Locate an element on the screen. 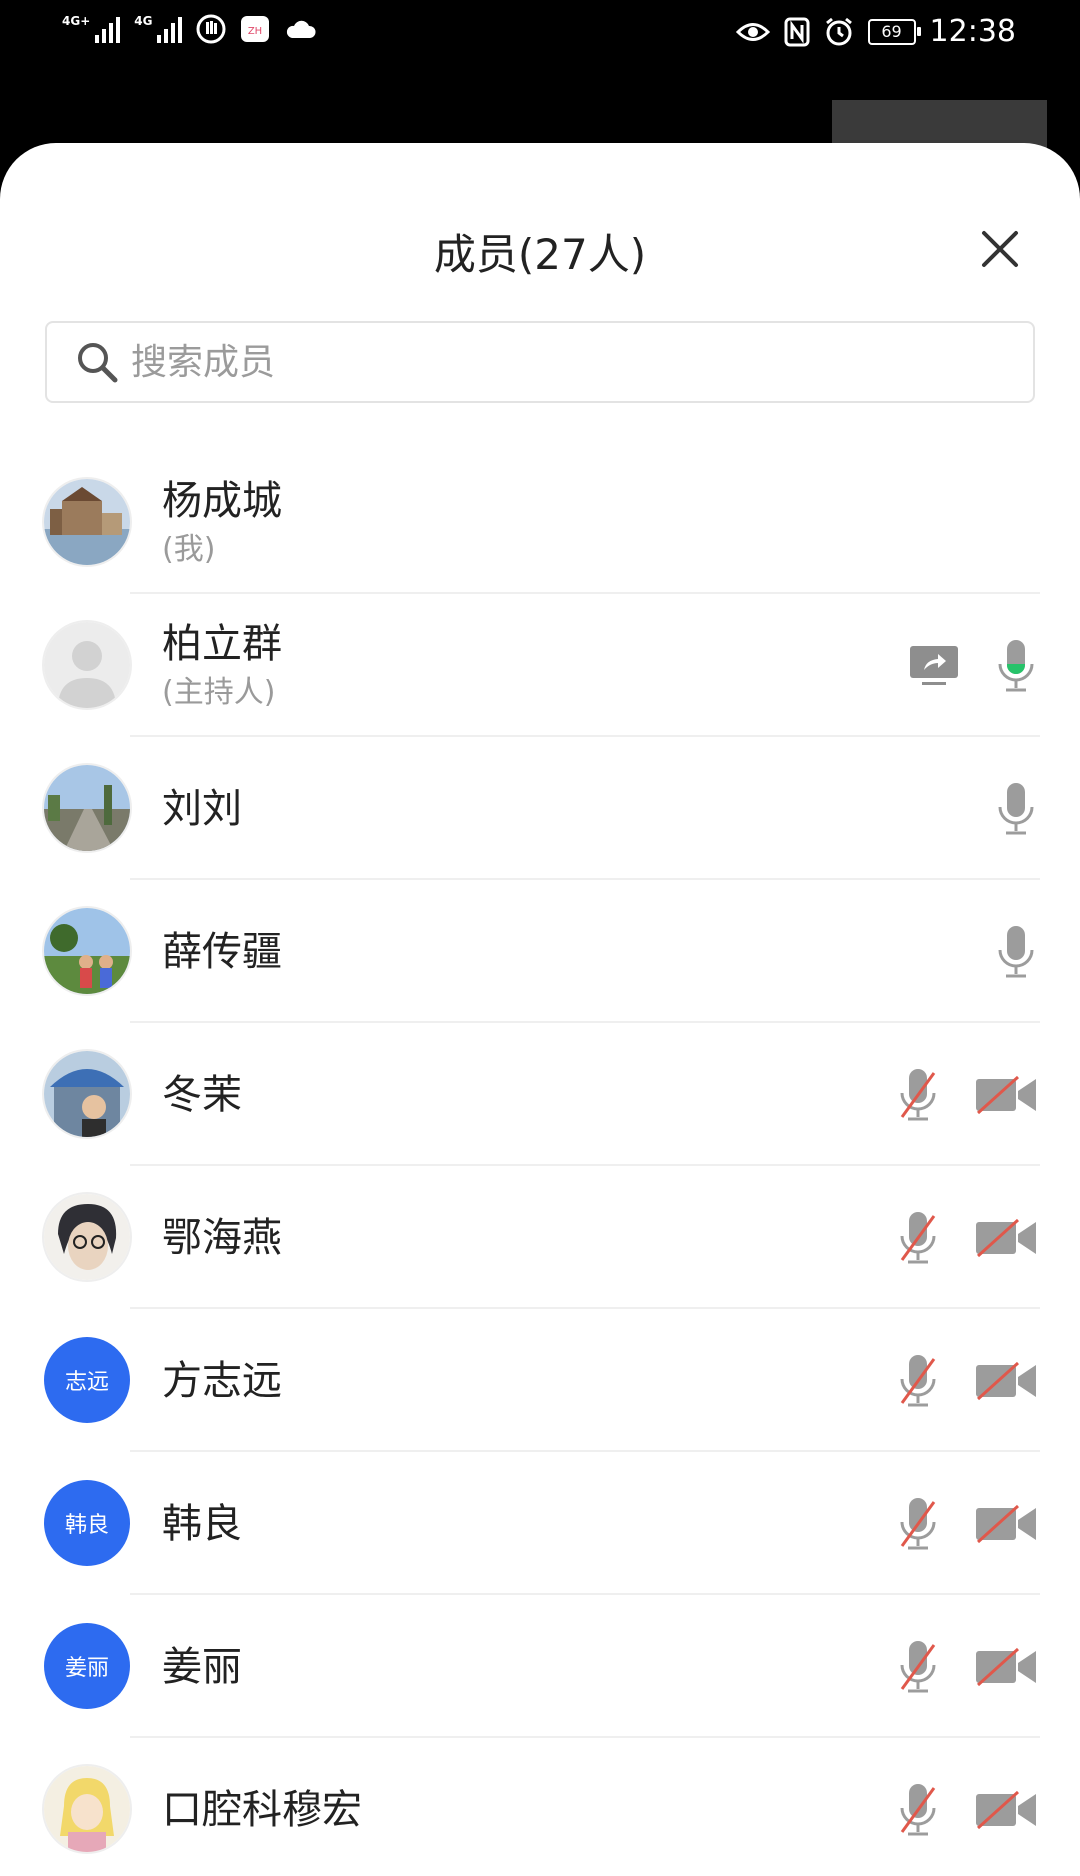  search-input is located at coordinates (561, 362).